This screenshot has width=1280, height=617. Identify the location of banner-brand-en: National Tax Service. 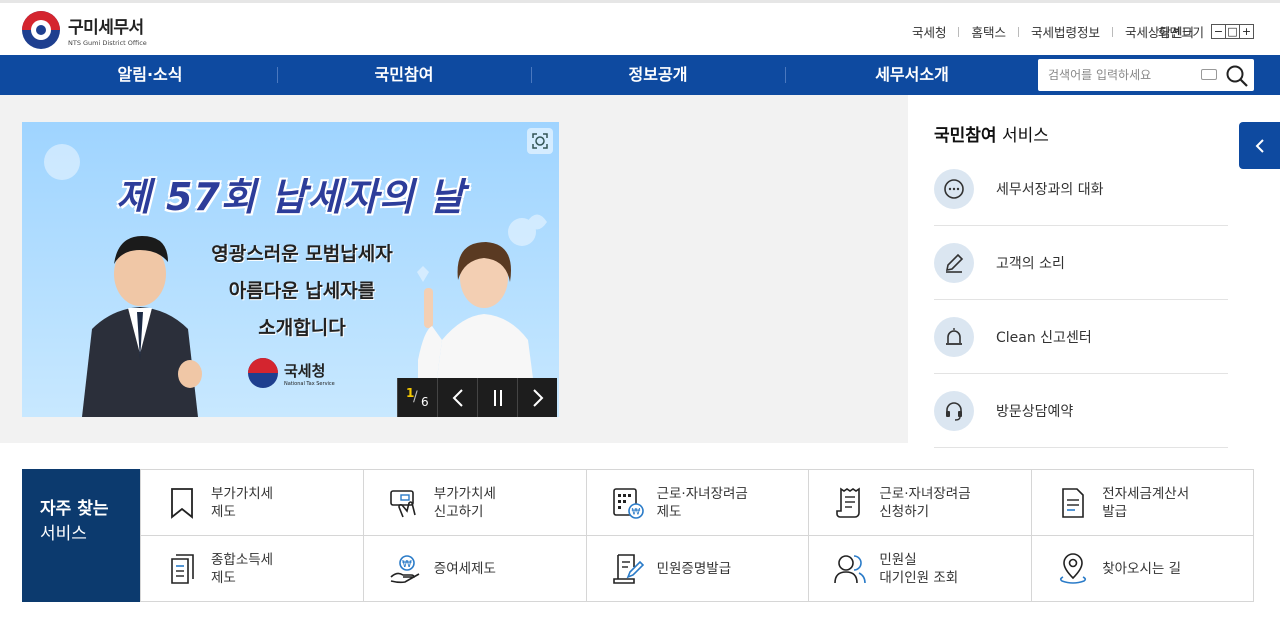
(309, 383).